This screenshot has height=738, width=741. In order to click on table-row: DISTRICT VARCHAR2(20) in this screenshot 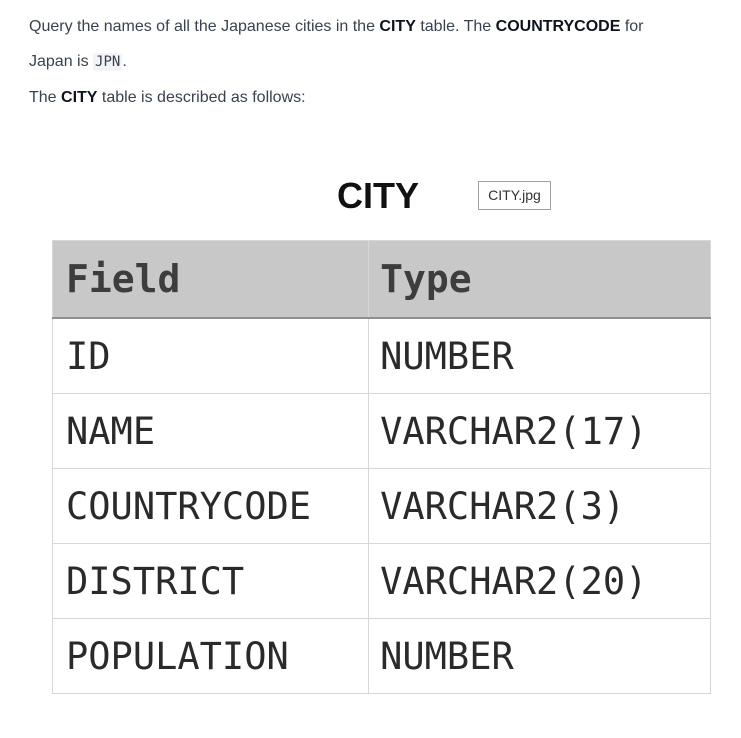, I will do `click(381, 581)`.